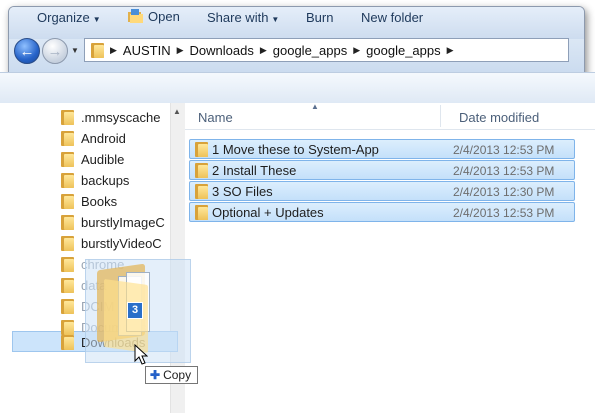  What do you see at coordinates (499, 117) in the screenshot?
I see `column-date-modified: Date modified` at bounding box center [499, 117].